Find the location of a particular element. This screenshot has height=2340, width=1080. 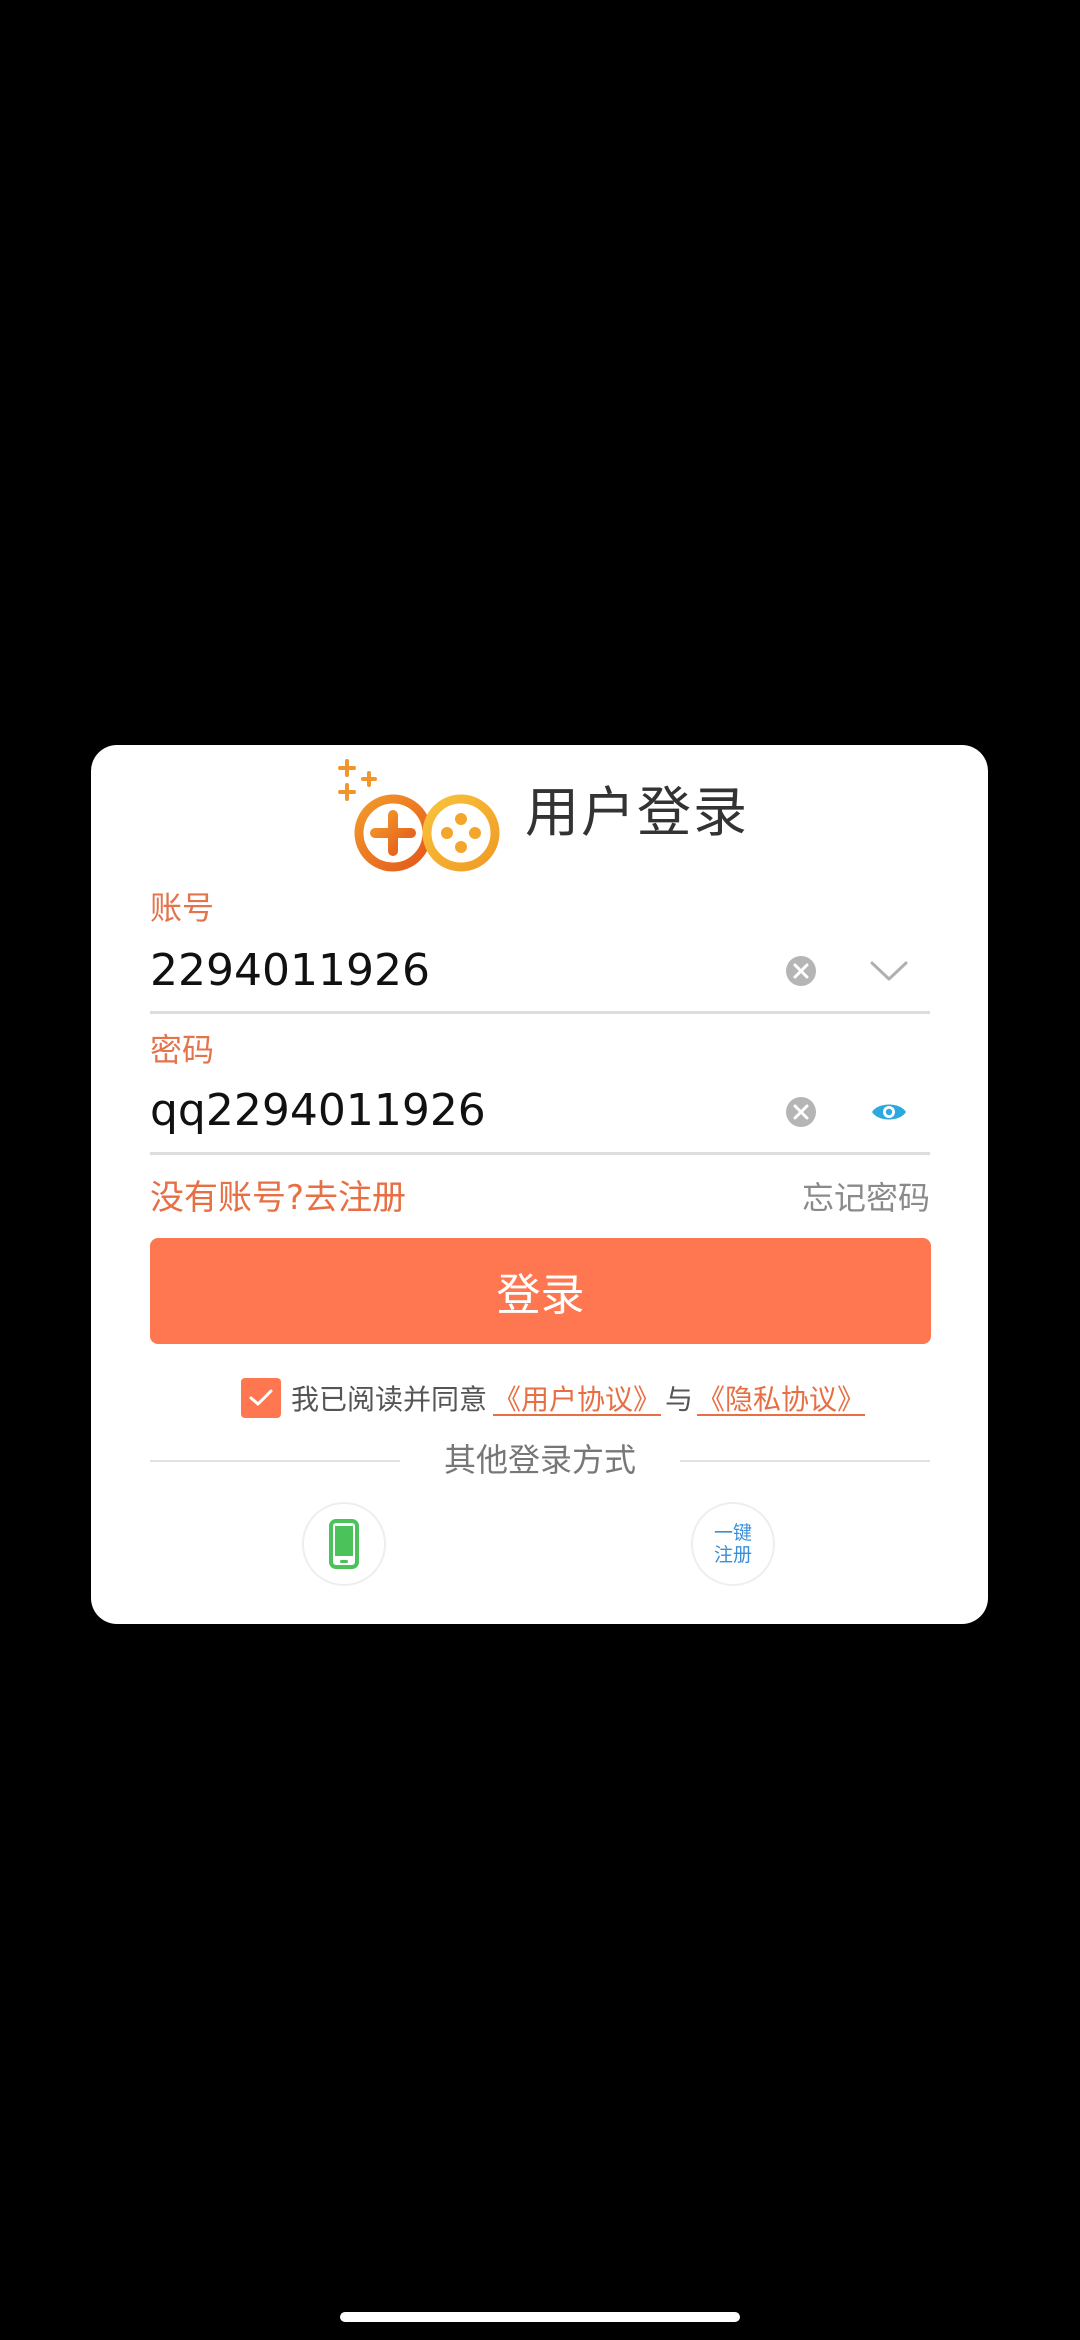

agreement-text: 我已阅读并同意 is located at coordinates (389, 1399).